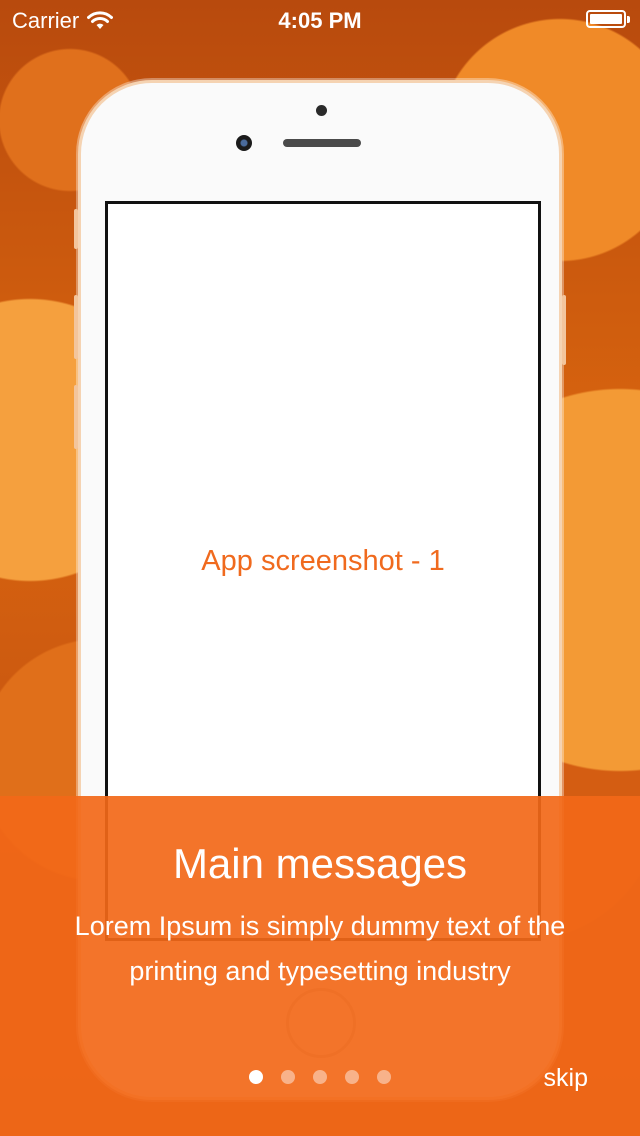 This screenshot has height=1136, width=640. I want to click on page-title: Main messages, so click(320, 863).